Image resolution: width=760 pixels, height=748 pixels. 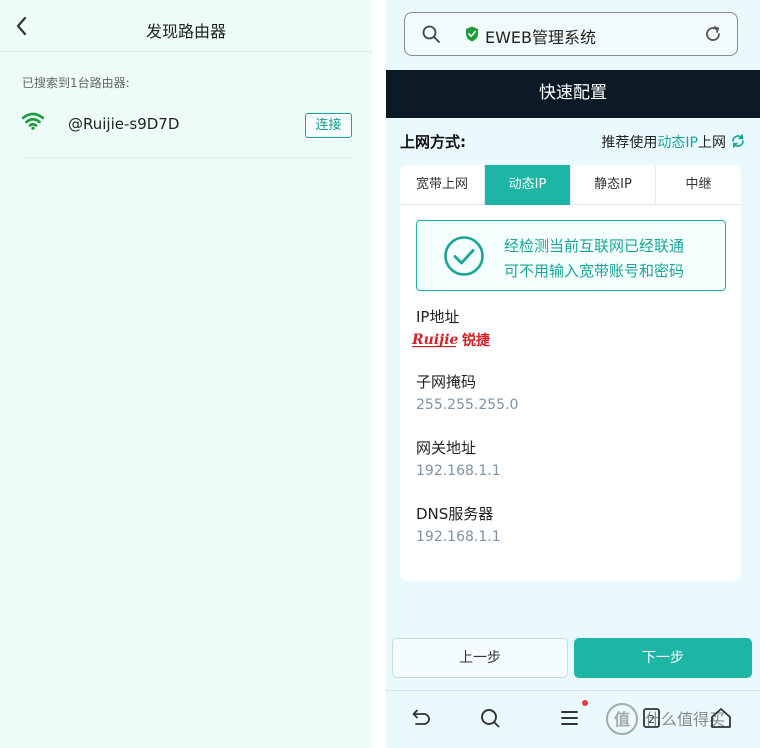 I want to click on dns-label: DNS服务器, so click(x=455, y=514).